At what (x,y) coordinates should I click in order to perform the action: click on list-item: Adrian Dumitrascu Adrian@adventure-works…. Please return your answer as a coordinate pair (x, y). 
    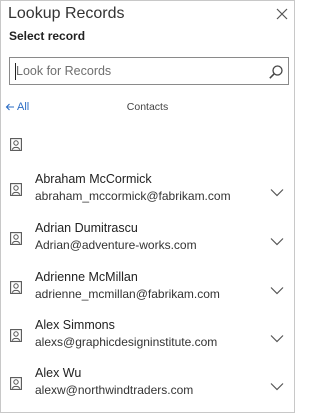
    Looking at the image, I should click on (147, 238).